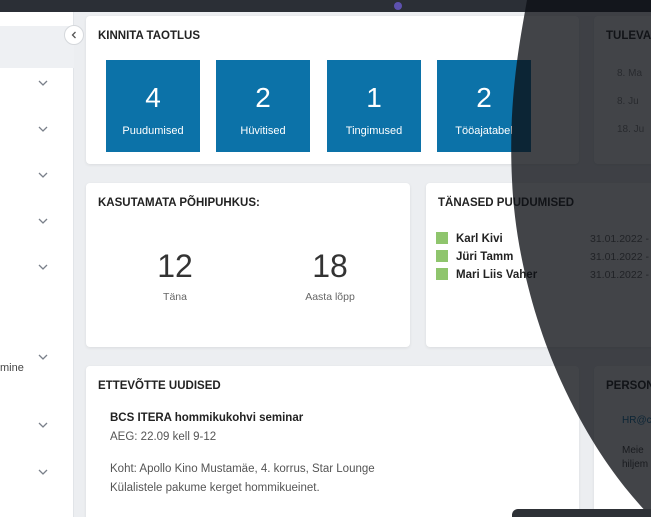 The height and width of the screenshot is (517, 651). I want to click on news-time: AEG: 22.09 kell 9-12, so click(163, 437).